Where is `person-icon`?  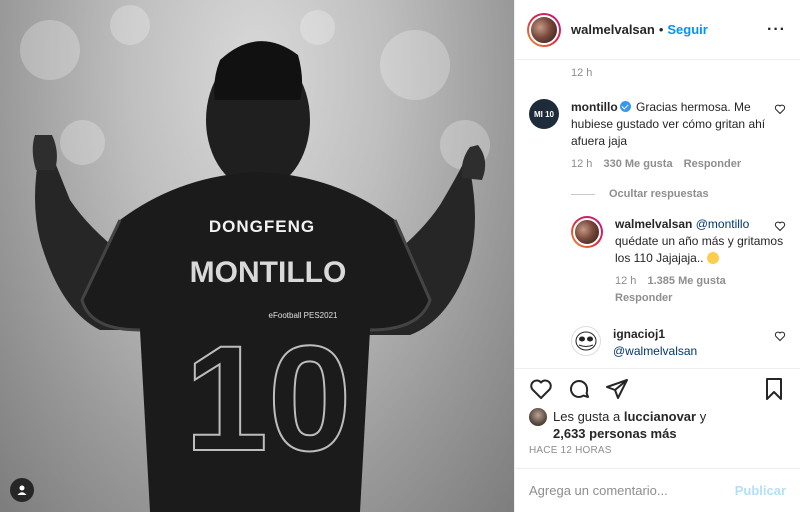 person-icon is located at coordinates (22, 490).